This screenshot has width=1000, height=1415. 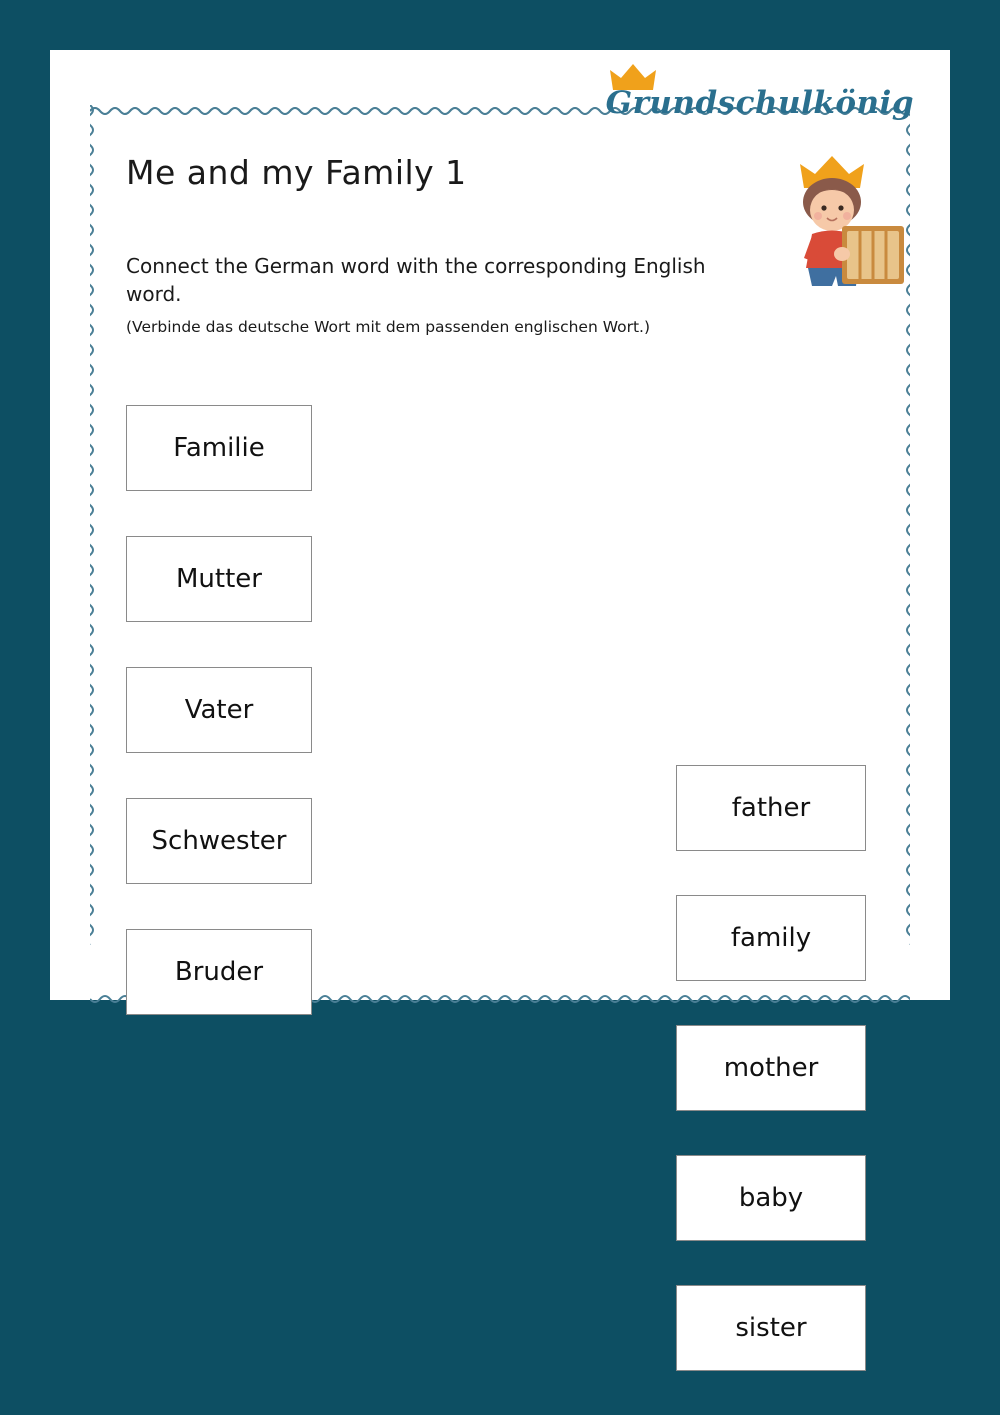 I want to click on german-word-column: Familie Mutter Vater Schwester Bruder, so click(x=219, y=732).